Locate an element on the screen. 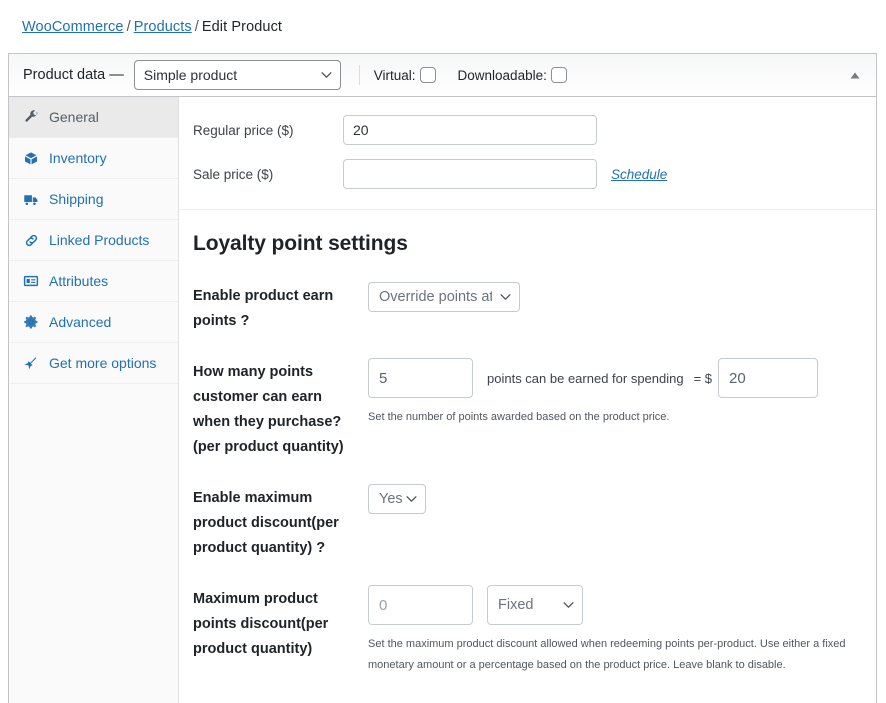  max-discount-type-select: Fixed is located at coordinates (535, 605).